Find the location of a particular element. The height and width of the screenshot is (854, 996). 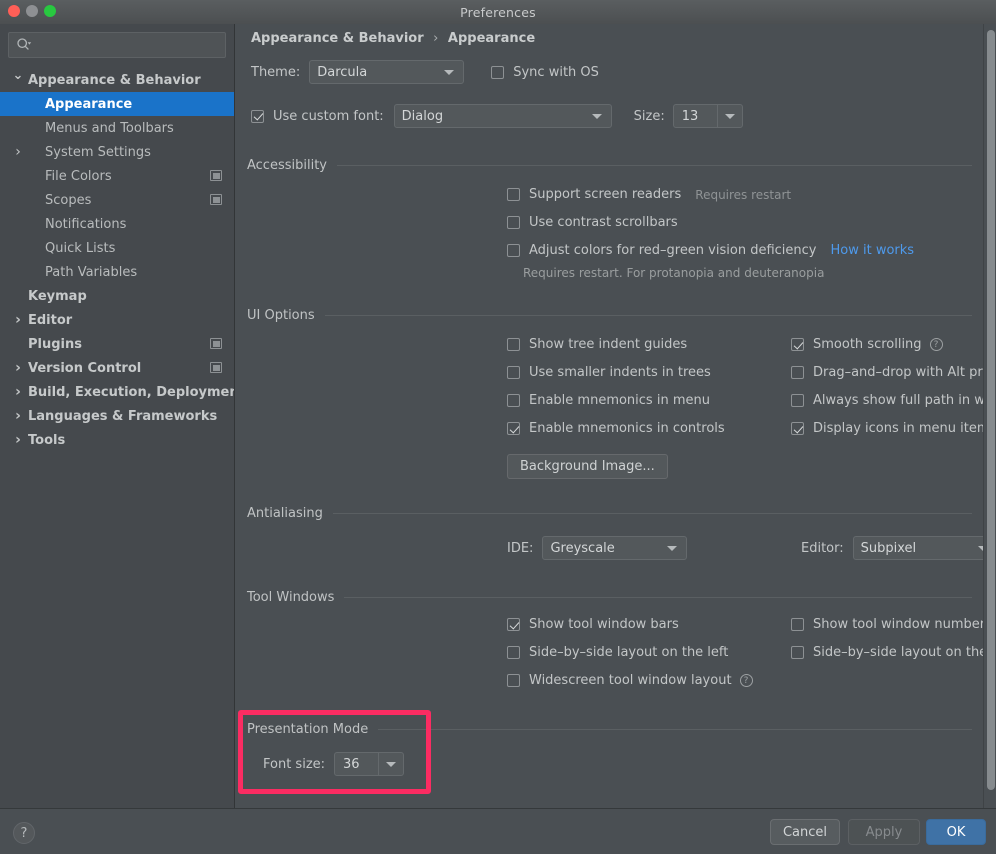

vertical-scrollbar is located at coordinates (989, 416).